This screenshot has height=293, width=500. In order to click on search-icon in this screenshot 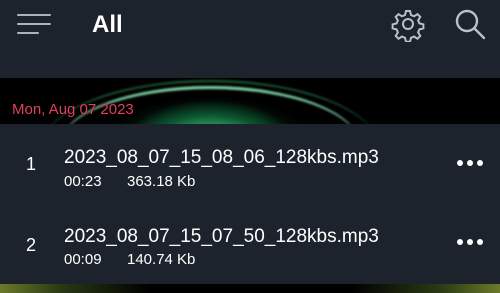, I will do `click(470, 24)`.